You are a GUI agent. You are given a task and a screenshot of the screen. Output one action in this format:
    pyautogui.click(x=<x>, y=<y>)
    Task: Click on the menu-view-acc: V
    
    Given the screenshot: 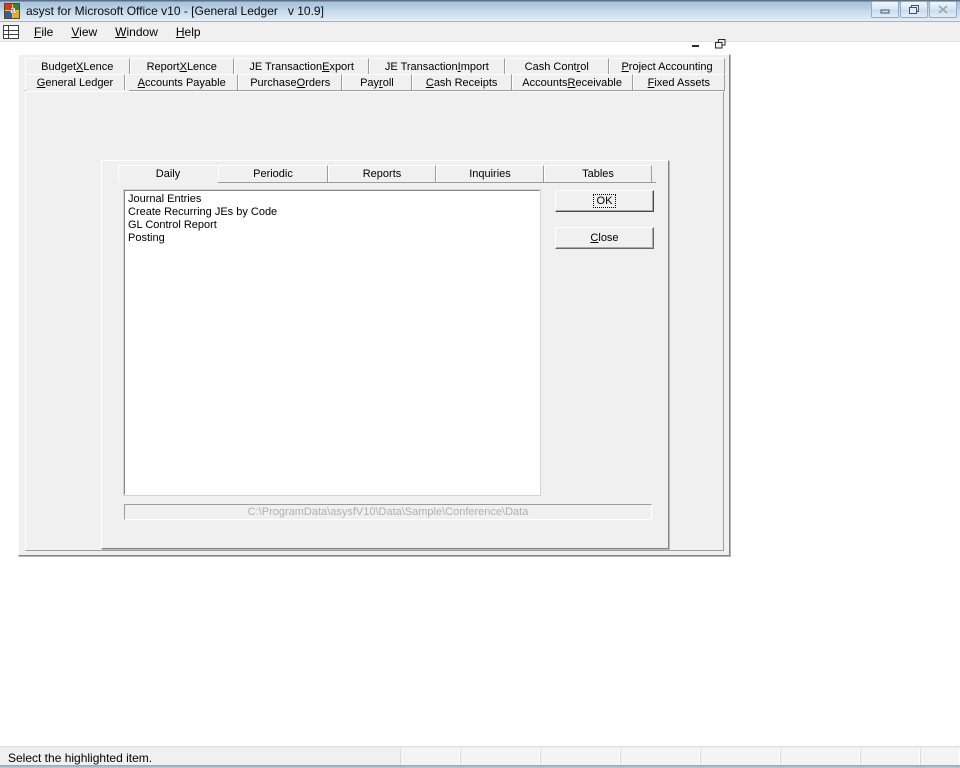 What is the action you would take?
    pyautogui.click(x=75, y=31)
    